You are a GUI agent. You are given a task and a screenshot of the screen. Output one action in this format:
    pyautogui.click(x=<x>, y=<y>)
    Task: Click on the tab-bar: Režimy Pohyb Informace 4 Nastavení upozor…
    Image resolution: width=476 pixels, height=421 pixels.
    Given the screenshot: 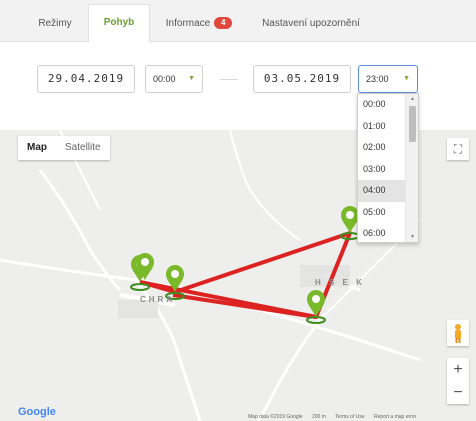 What is the action you would take?
    pyautogui.click(x=238, y=21)
    